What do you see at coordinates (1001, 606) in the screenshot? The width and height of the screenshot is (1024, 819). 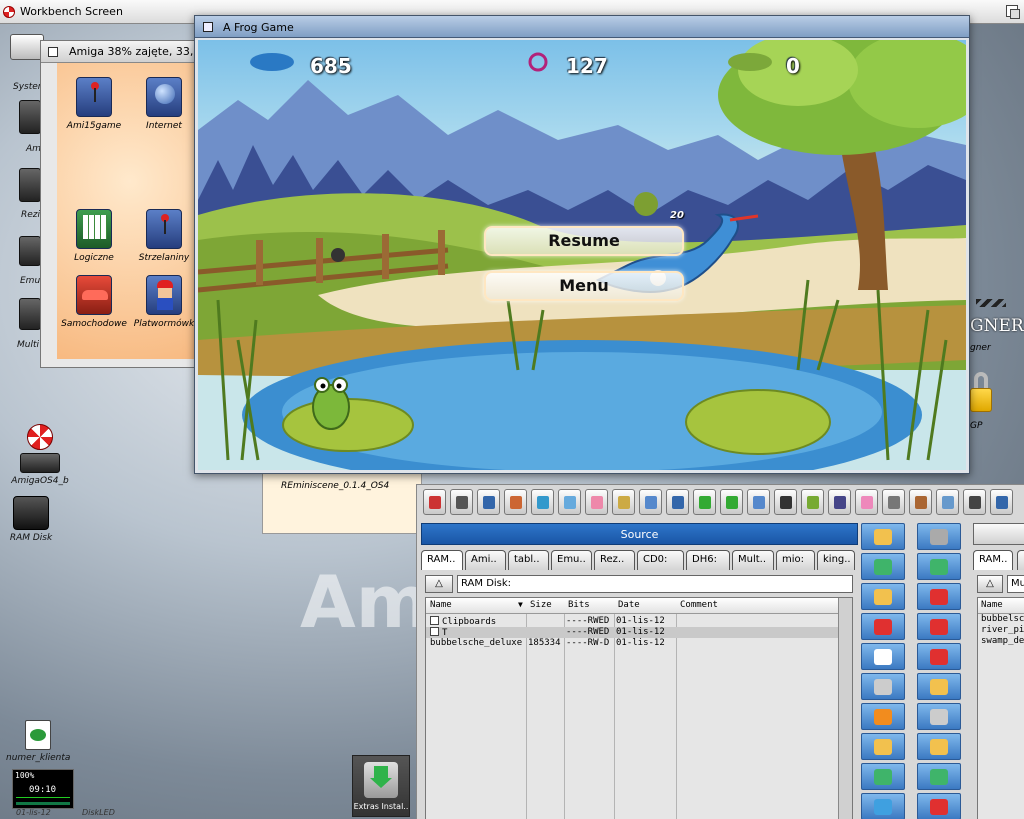 I see `dest-col-name: Name` at bounding box center [1001, 606].